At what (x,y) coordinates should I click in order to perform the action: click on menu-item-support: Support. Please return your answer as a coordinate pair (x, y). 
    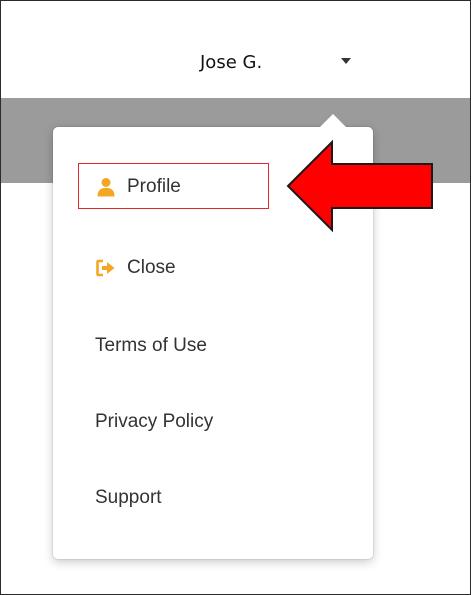
    Looking at the image, I should click on (128, 498).